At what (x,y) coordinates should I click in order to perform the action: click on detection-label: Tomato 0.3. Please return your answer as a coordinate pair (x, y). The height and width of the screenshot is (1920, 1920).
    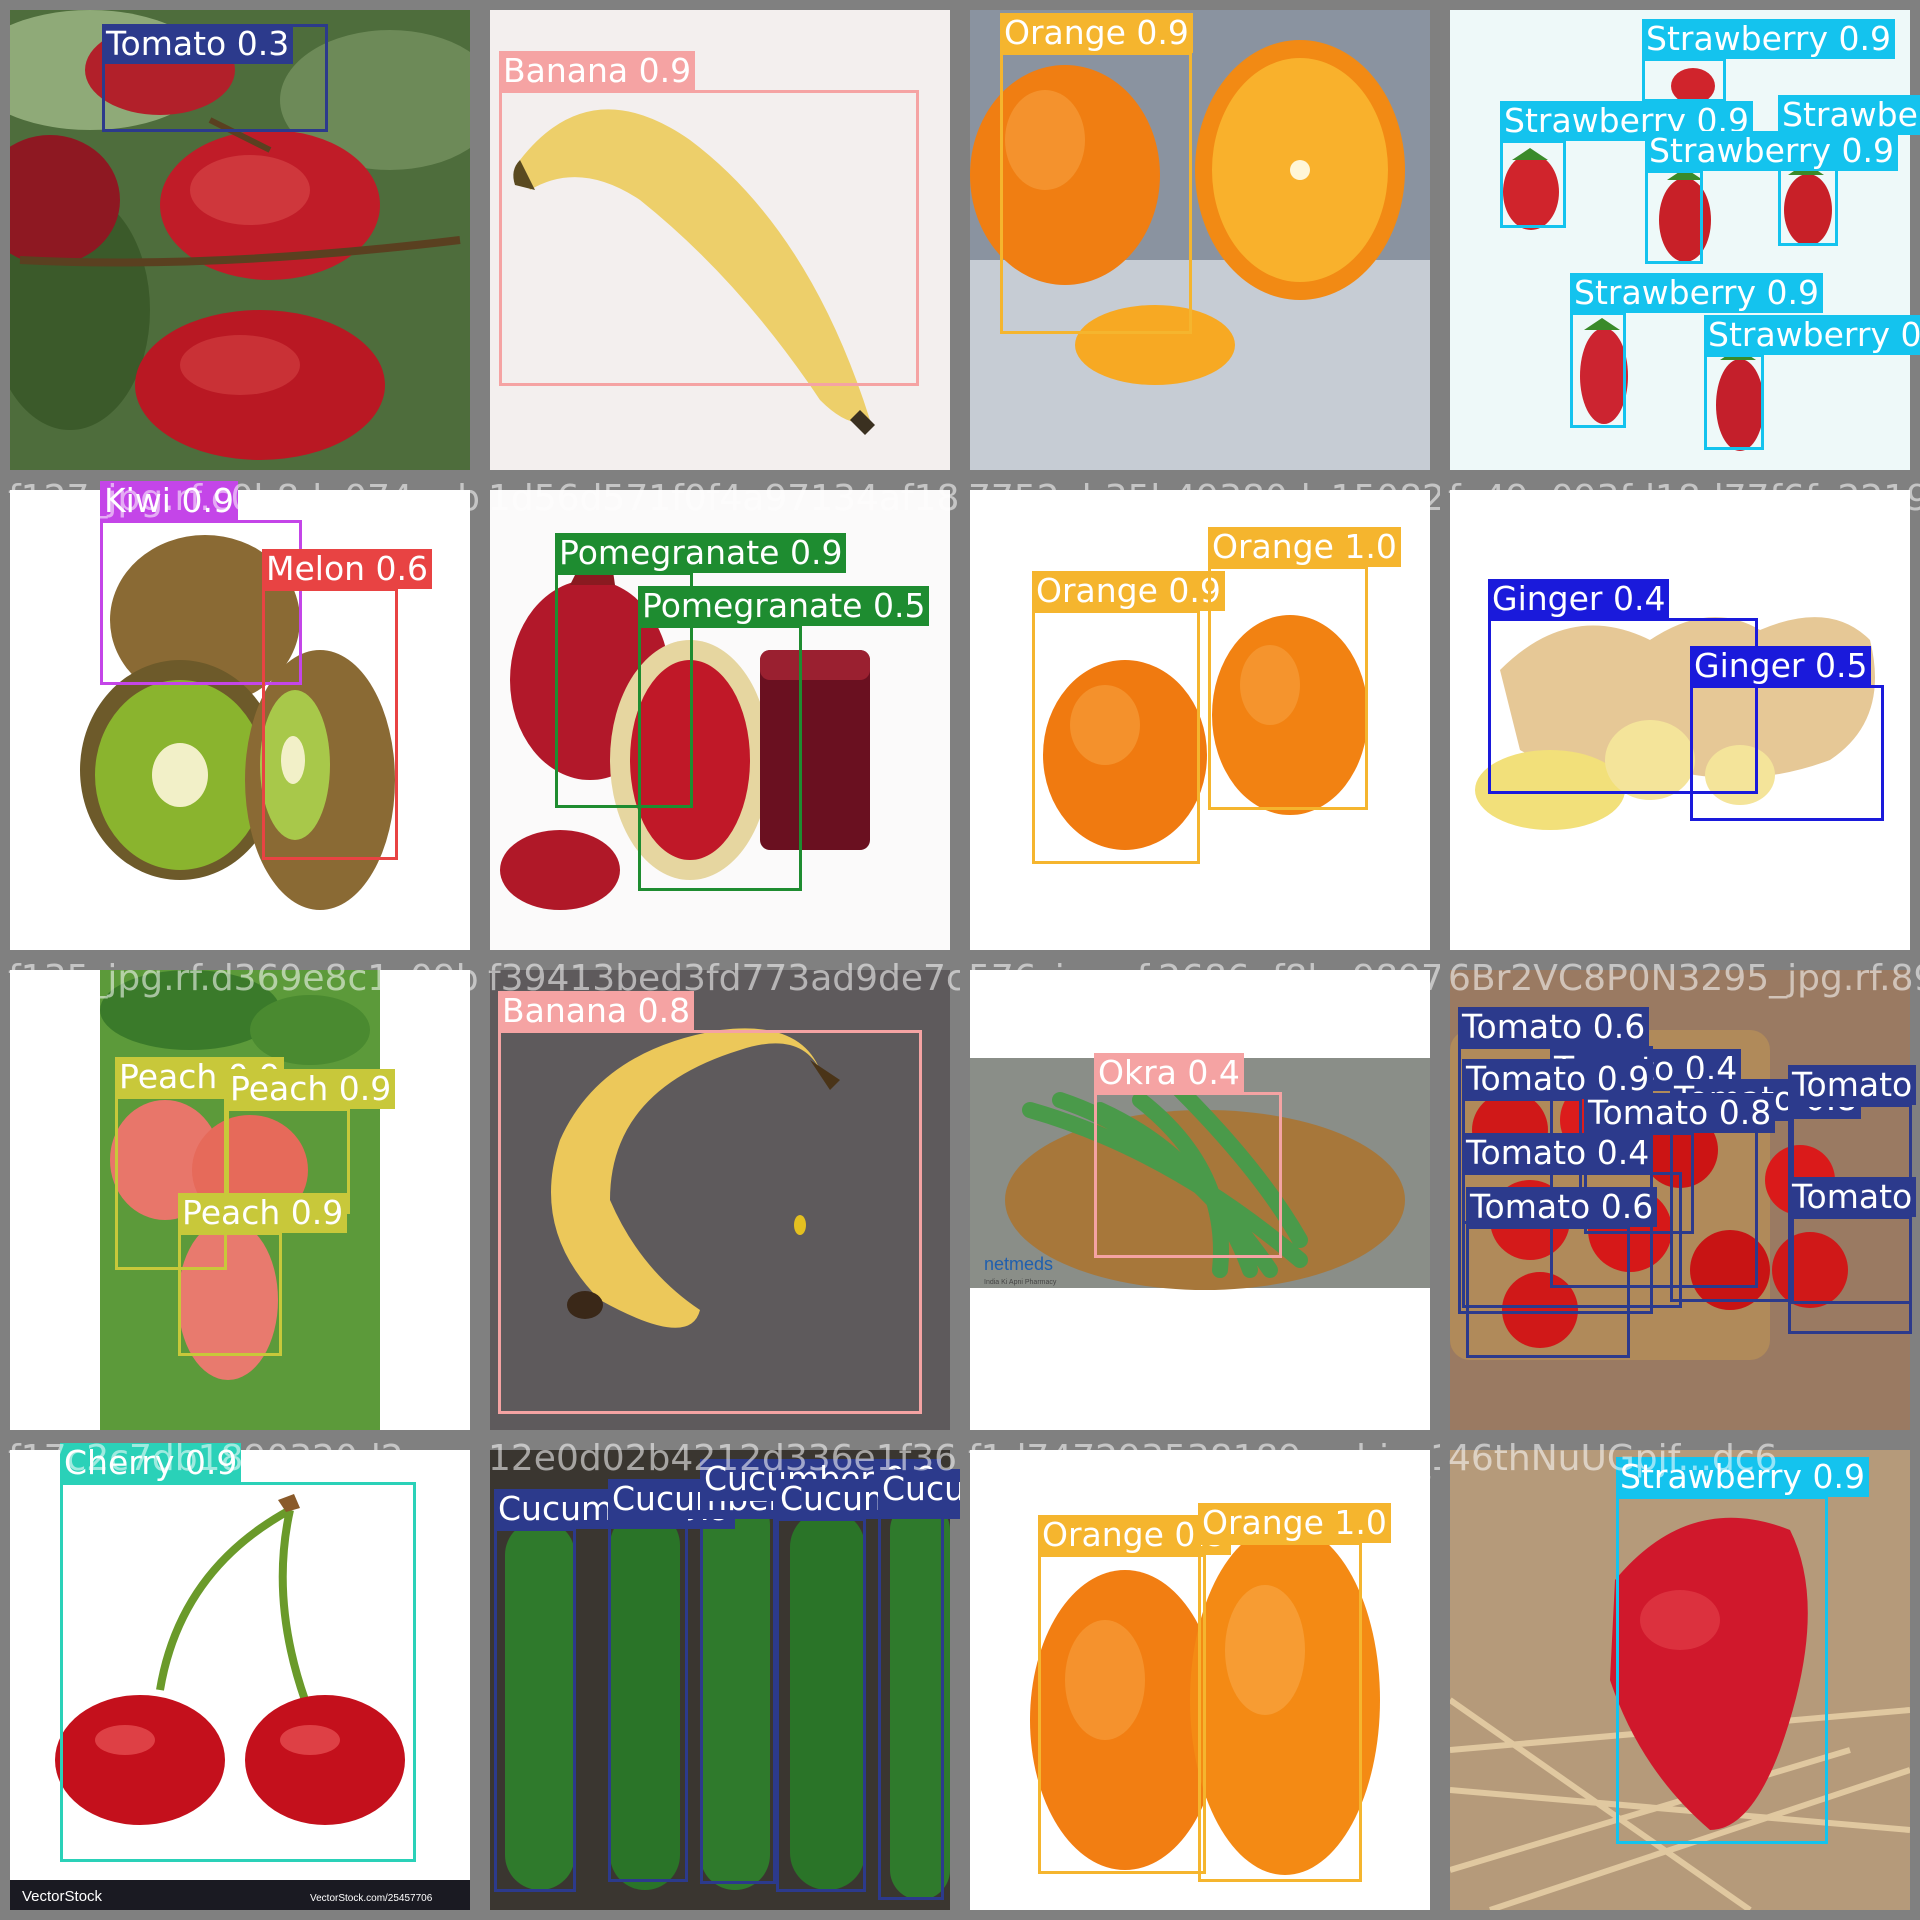
    Looking at the image, I should click on (198, 44).